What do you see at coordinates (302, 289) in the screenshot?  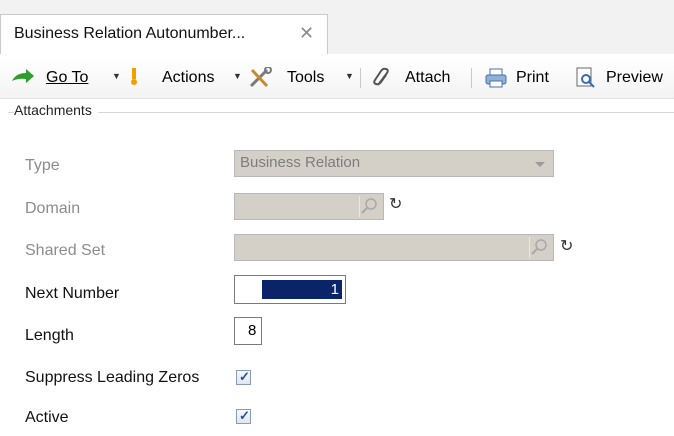 I see `next-number-value: 1` at bounding box center [302, 289].